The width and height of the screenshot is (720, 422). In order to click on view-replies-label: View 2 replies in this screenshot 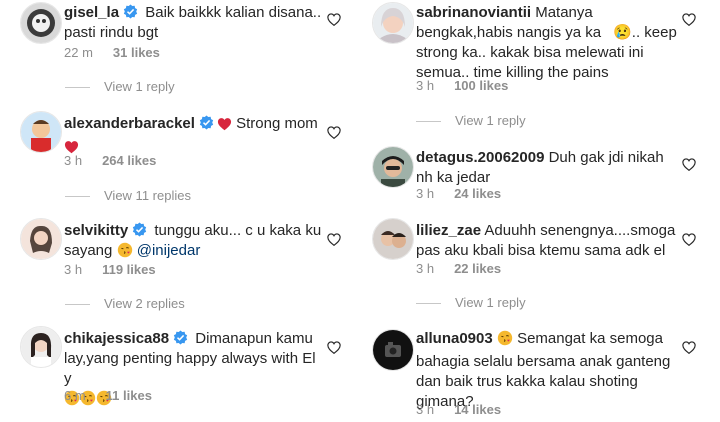, I will do `click(144, 303)`.